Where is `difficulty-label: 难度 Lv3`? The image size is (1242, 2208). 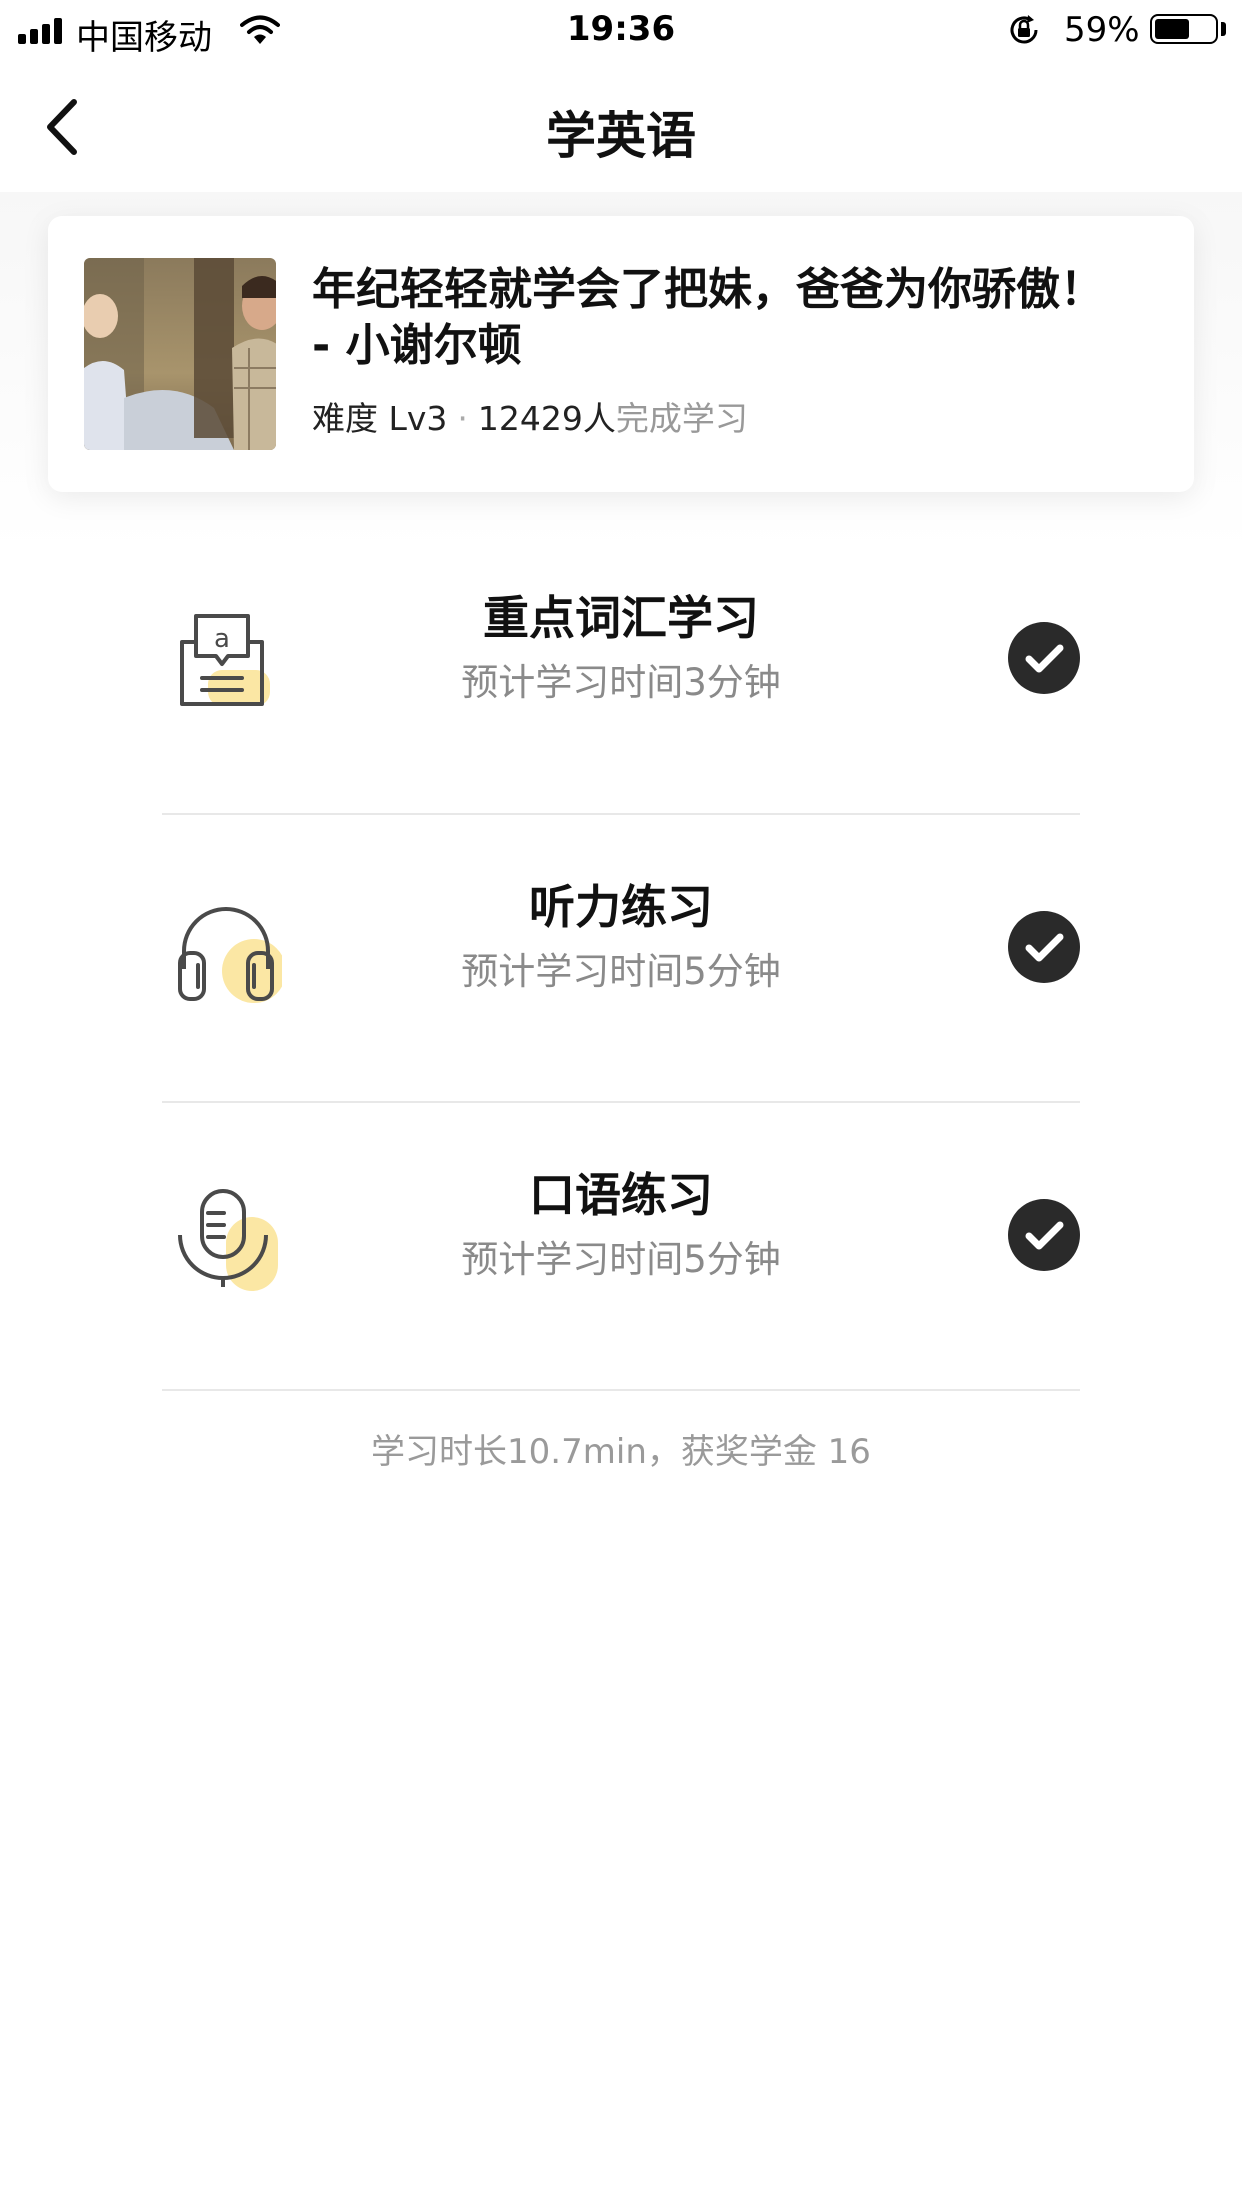
difficulty-label: 难度 Lv3 is located at coordinates (380, 418).